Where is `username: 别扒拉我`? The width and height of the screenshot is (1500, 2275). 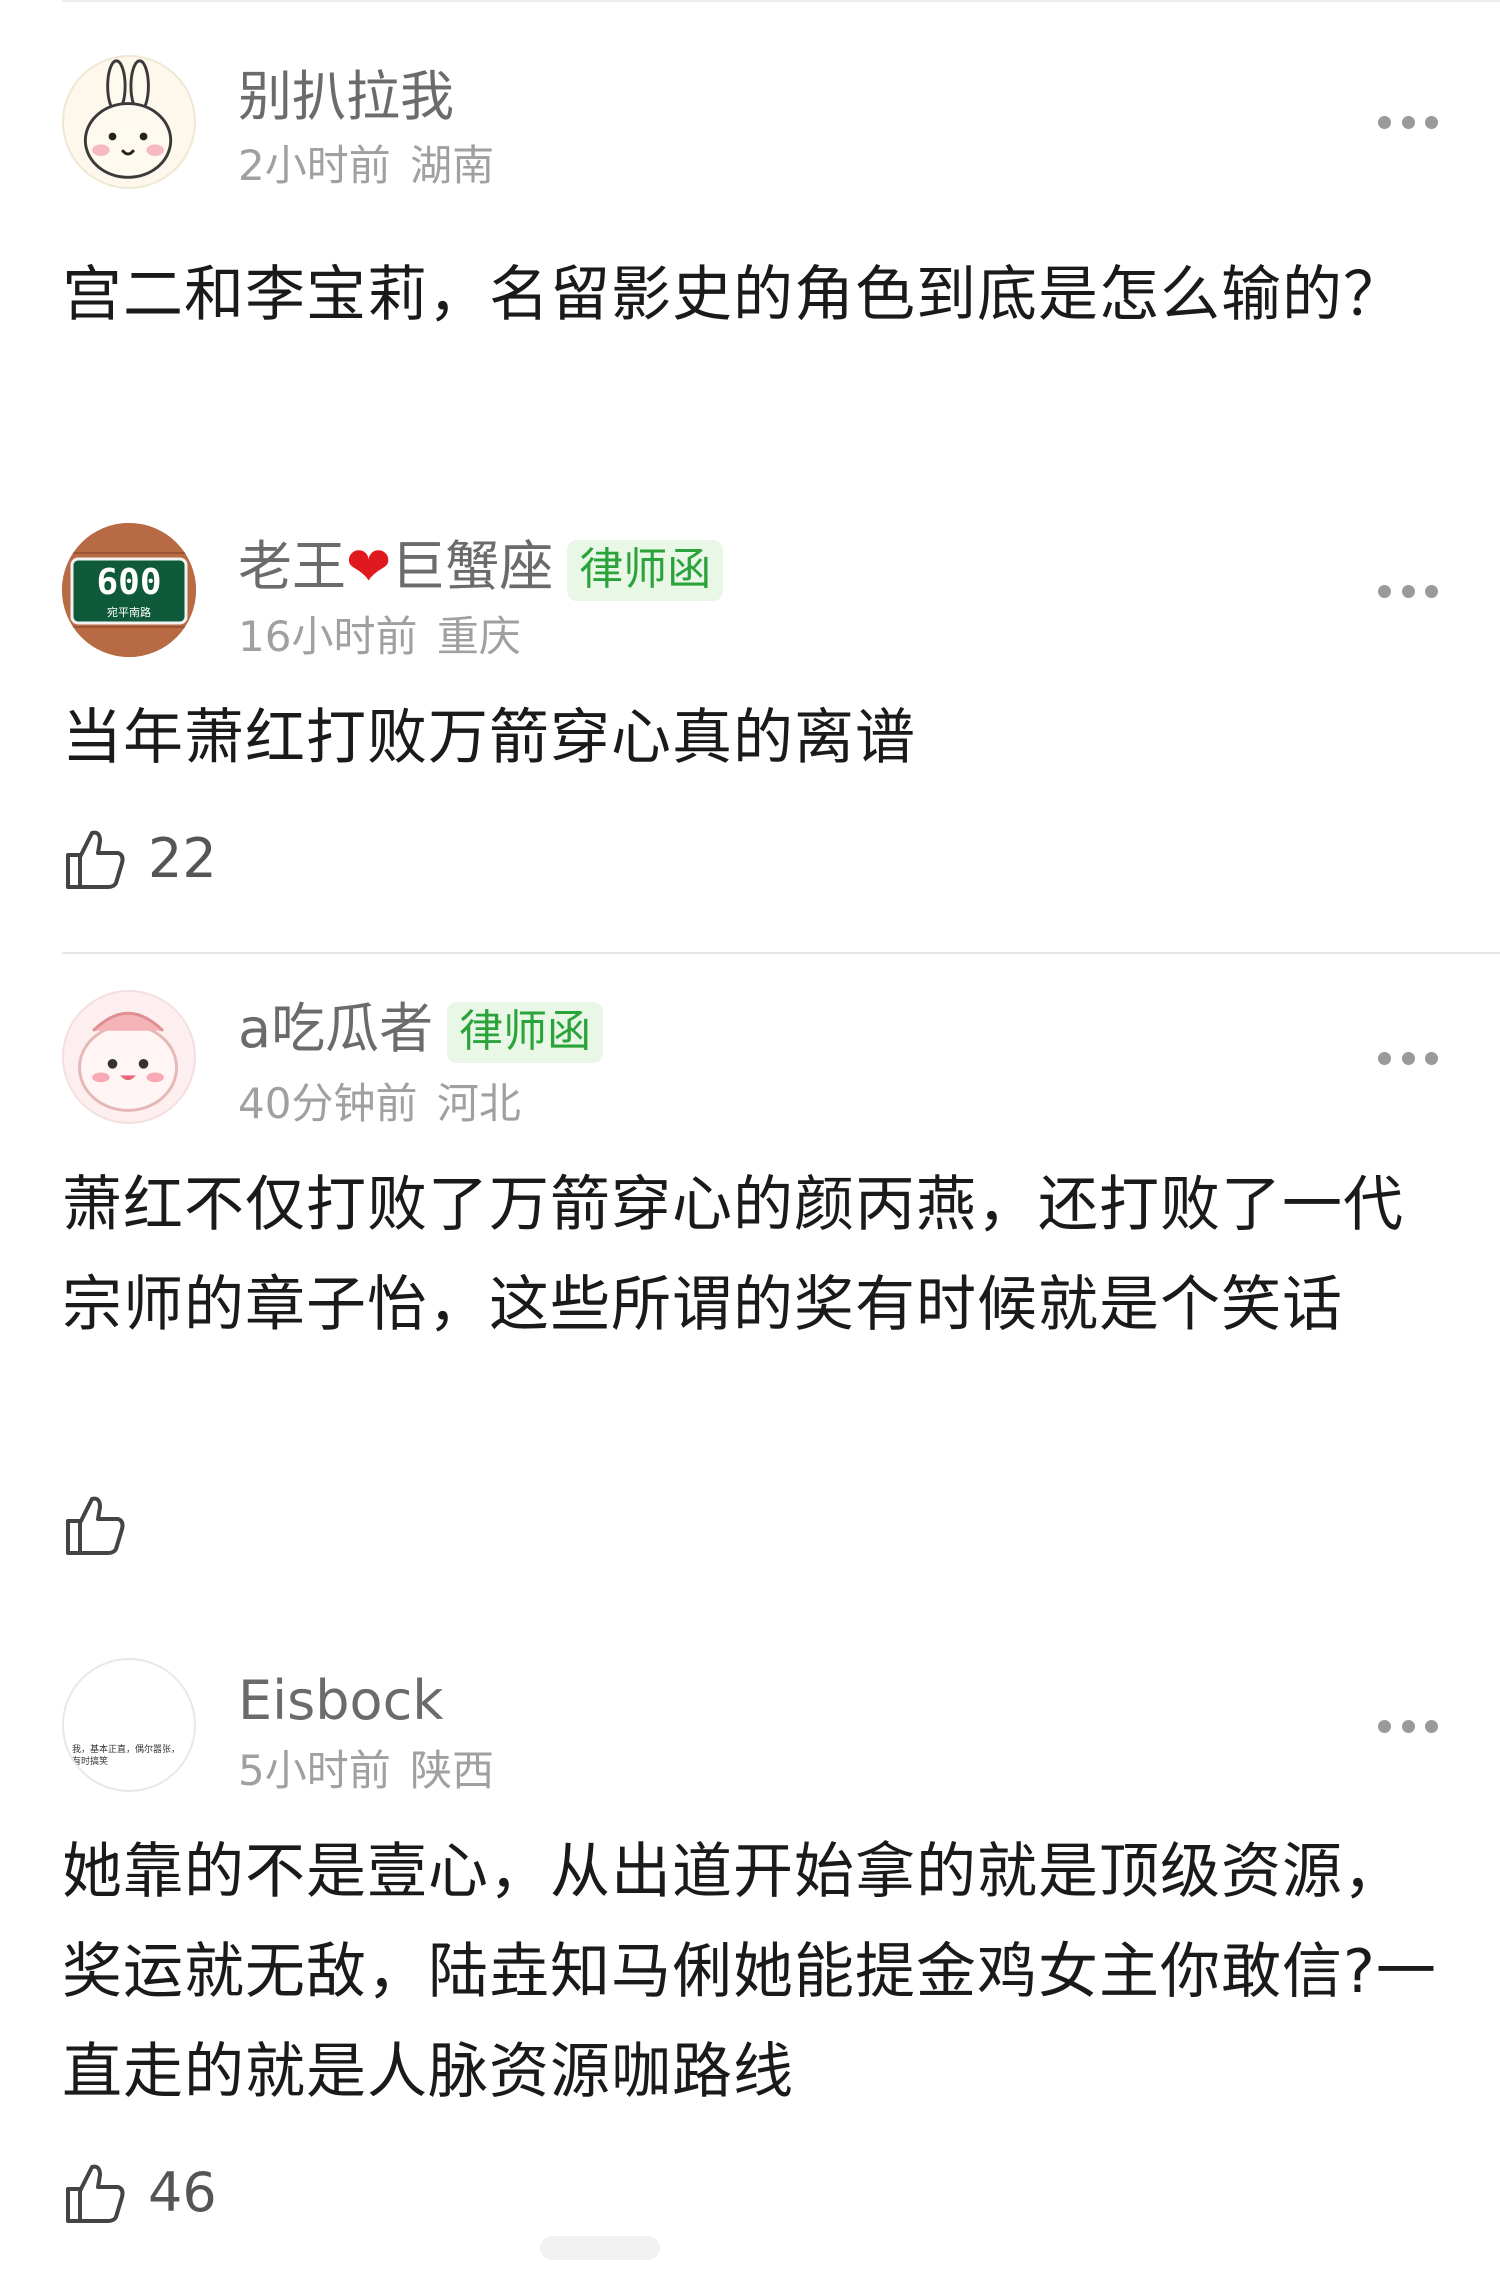 username: 别扒拉我 is located at coordinates (346, 97).